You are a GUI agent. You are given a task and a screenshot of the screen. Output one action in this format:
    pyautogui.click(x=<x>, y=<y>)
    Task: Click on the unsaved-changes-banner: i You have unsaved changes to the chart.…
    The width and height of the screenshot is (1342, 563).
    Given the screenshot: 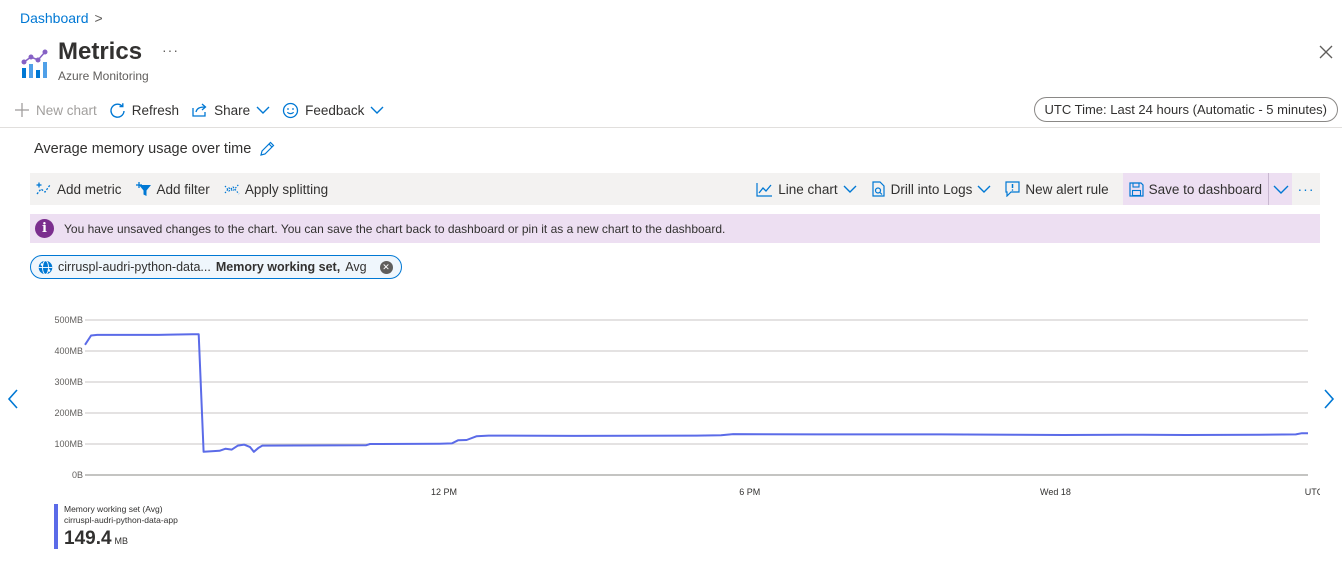 What is the action you would take?
    pyautogui.click(x=675, y=228)
    